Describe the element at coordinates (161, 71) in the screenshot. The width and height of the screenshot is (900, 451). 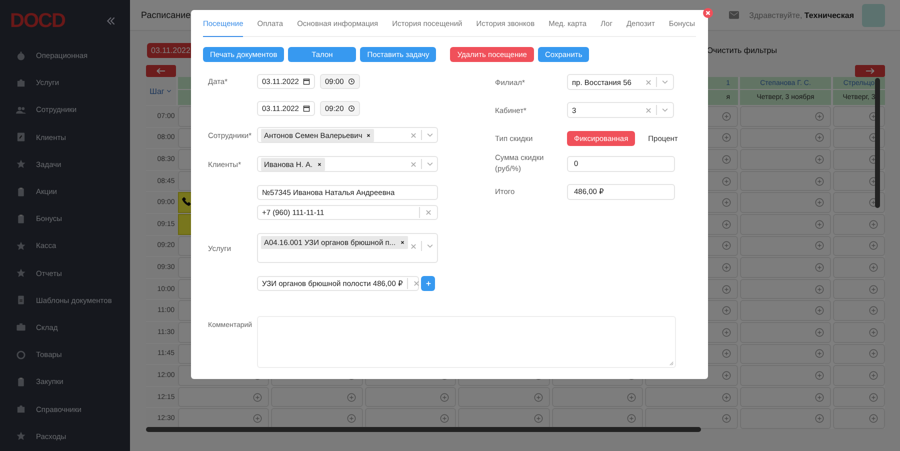
I see `arrow-left-icon` at that location.